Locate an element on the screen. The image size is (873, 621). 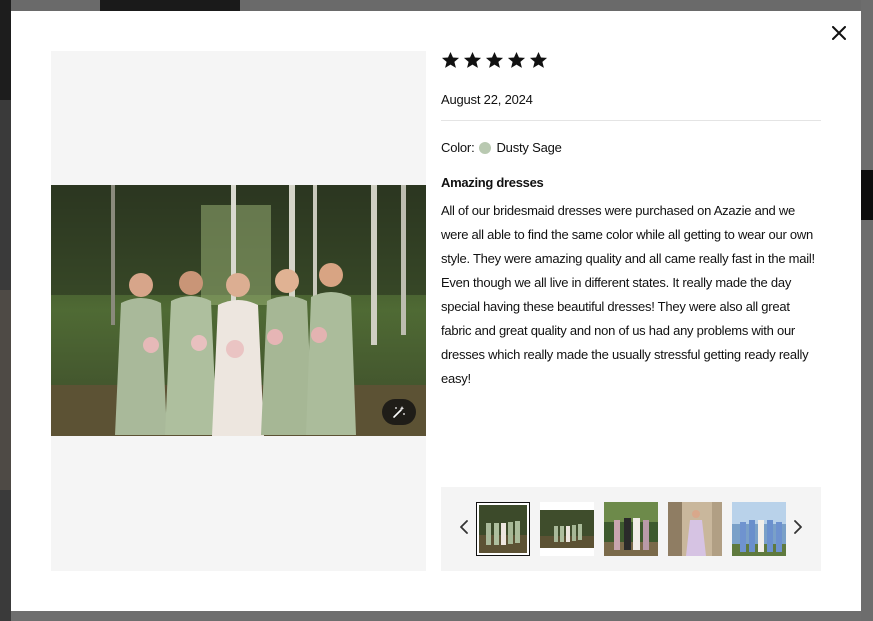
review-title: Amazing dresses is located at coordinates (492, 182).